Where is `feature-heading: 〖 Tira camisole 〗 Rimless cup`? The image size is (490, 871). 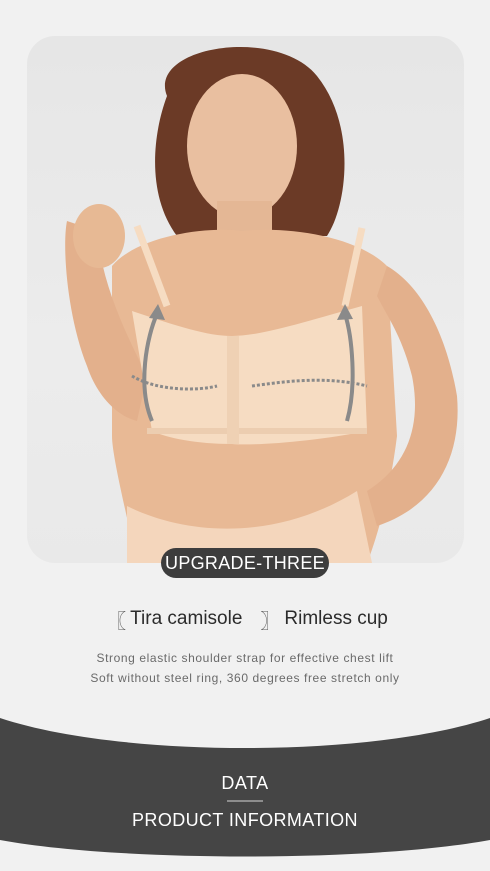 feature-heading: 〖 Tira camisole 〗 Rimless cup is located at coordinates (245, 619).